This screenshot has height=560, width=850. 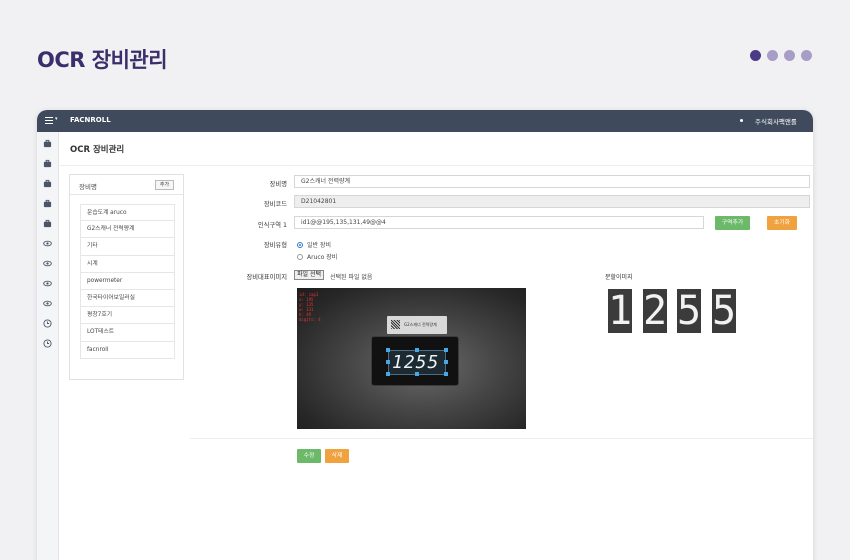 I want to click on crop-images-label: 분할이미지, so click(x=619, y=277).